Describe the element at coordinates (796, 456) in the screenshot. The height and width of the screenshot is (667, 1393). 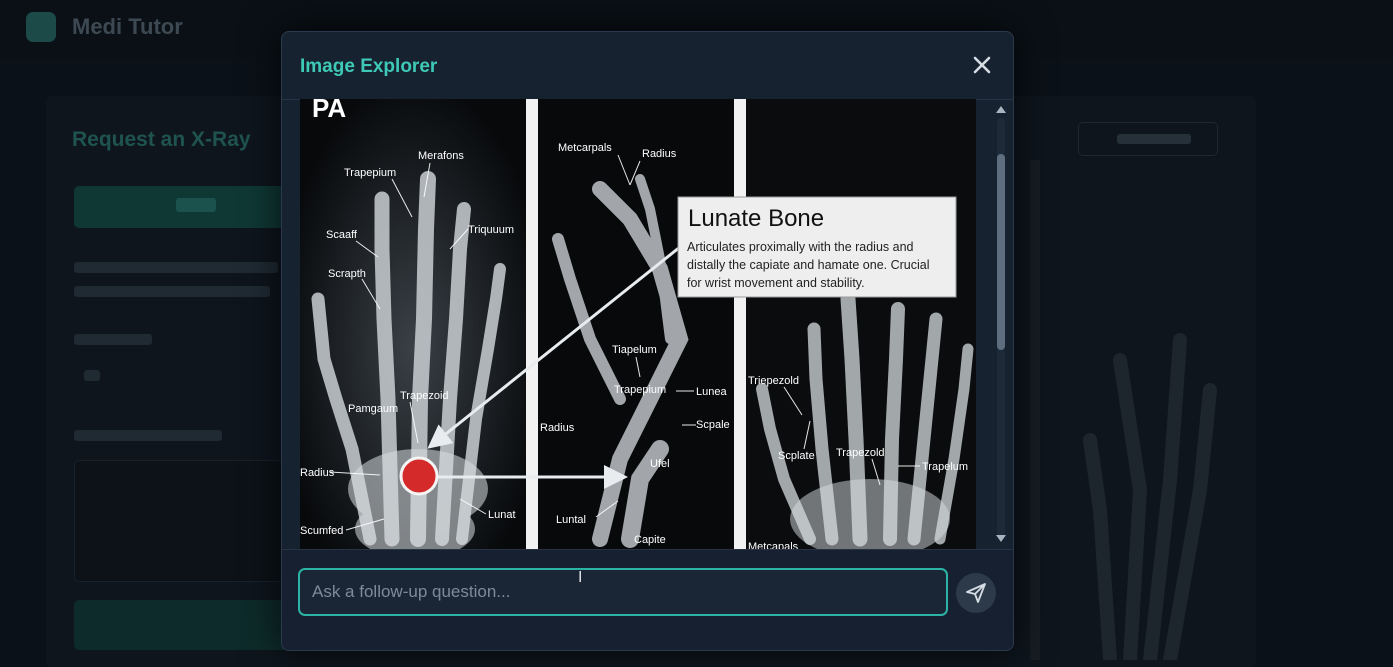
I see `xray-label: Scplate` at that location.